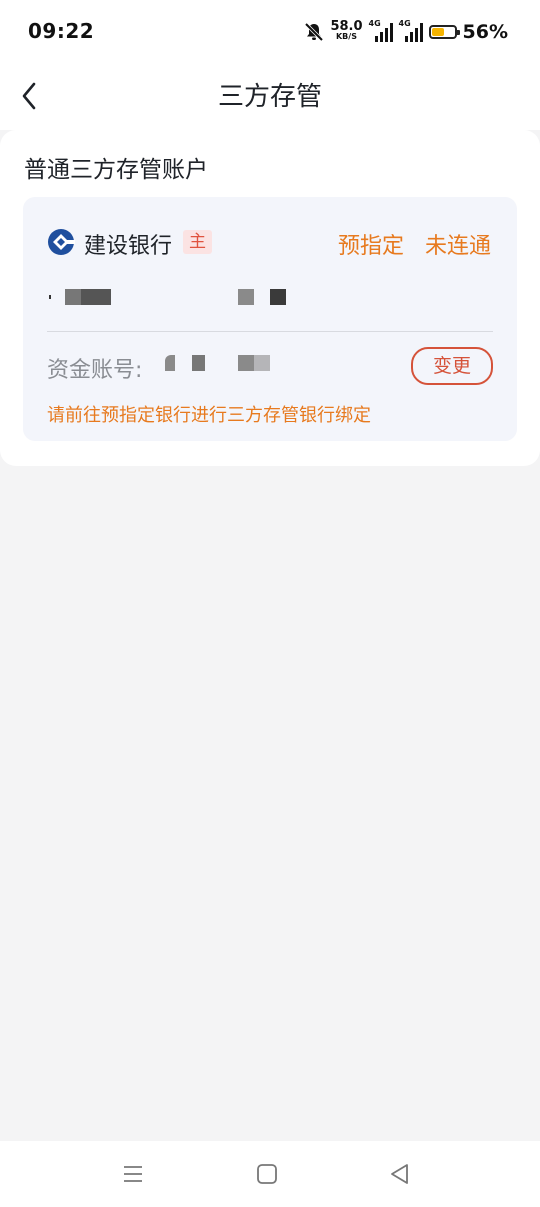 Image resolution: width=540 pixels, height=1207 pixels. I want to click on home-square-icon, so click(267, 1174).